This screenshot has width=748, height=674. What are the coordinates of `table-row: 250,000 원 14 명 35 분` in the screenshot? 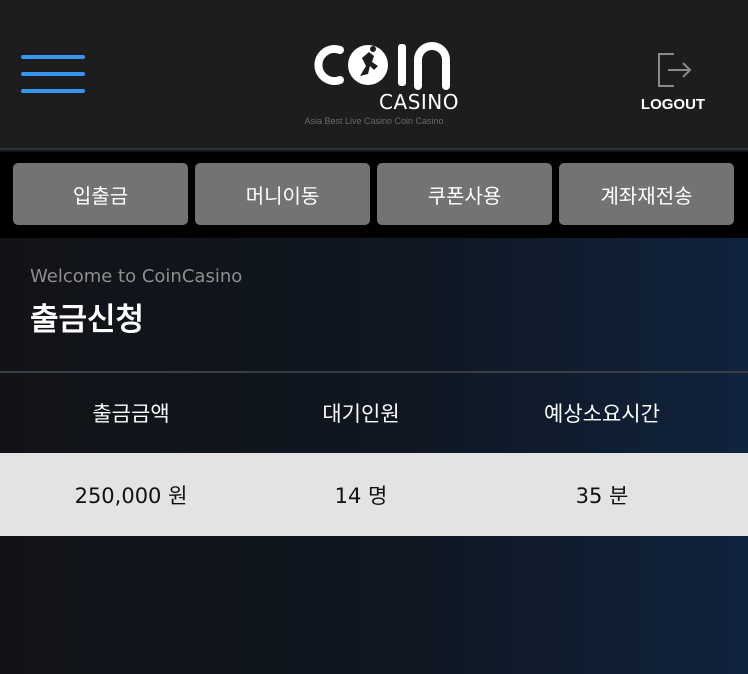 It's located at (374, 494).